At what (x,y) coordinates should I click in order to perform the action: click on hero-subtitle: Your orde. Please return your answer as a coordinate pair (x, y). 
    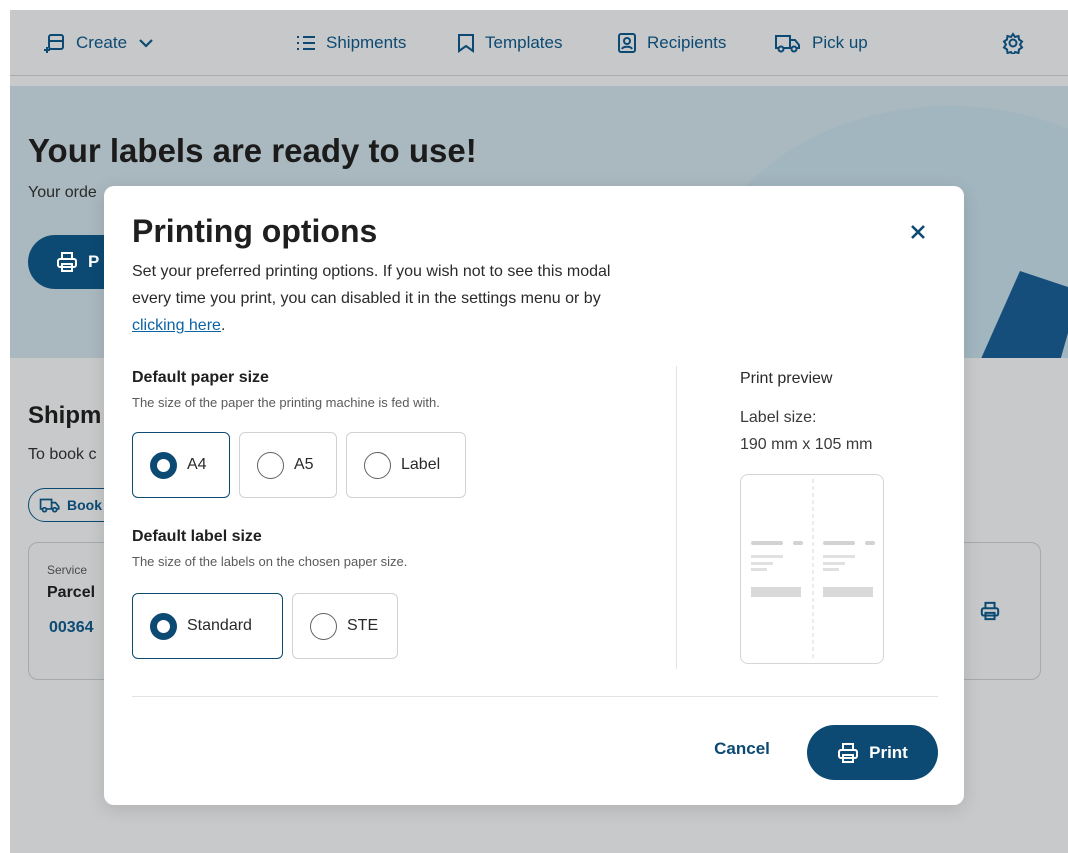
    Looking at the image, I should click on (62, 192).